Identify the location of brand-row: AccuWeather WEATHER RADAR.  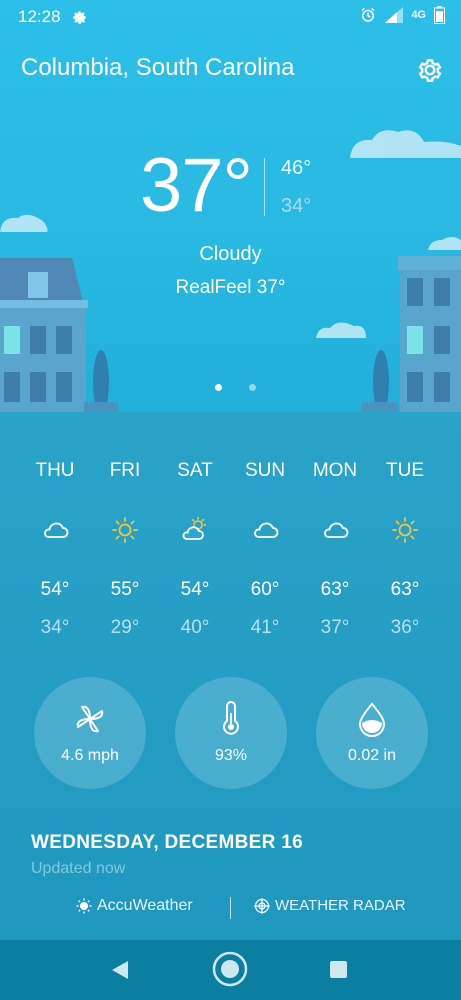
(230, 908).